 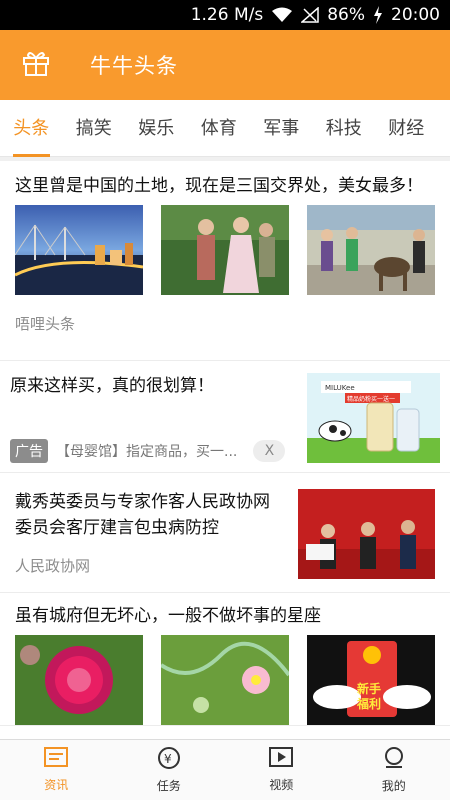 I want to click on nav-news: 资讯, so click(x=56, y=770).